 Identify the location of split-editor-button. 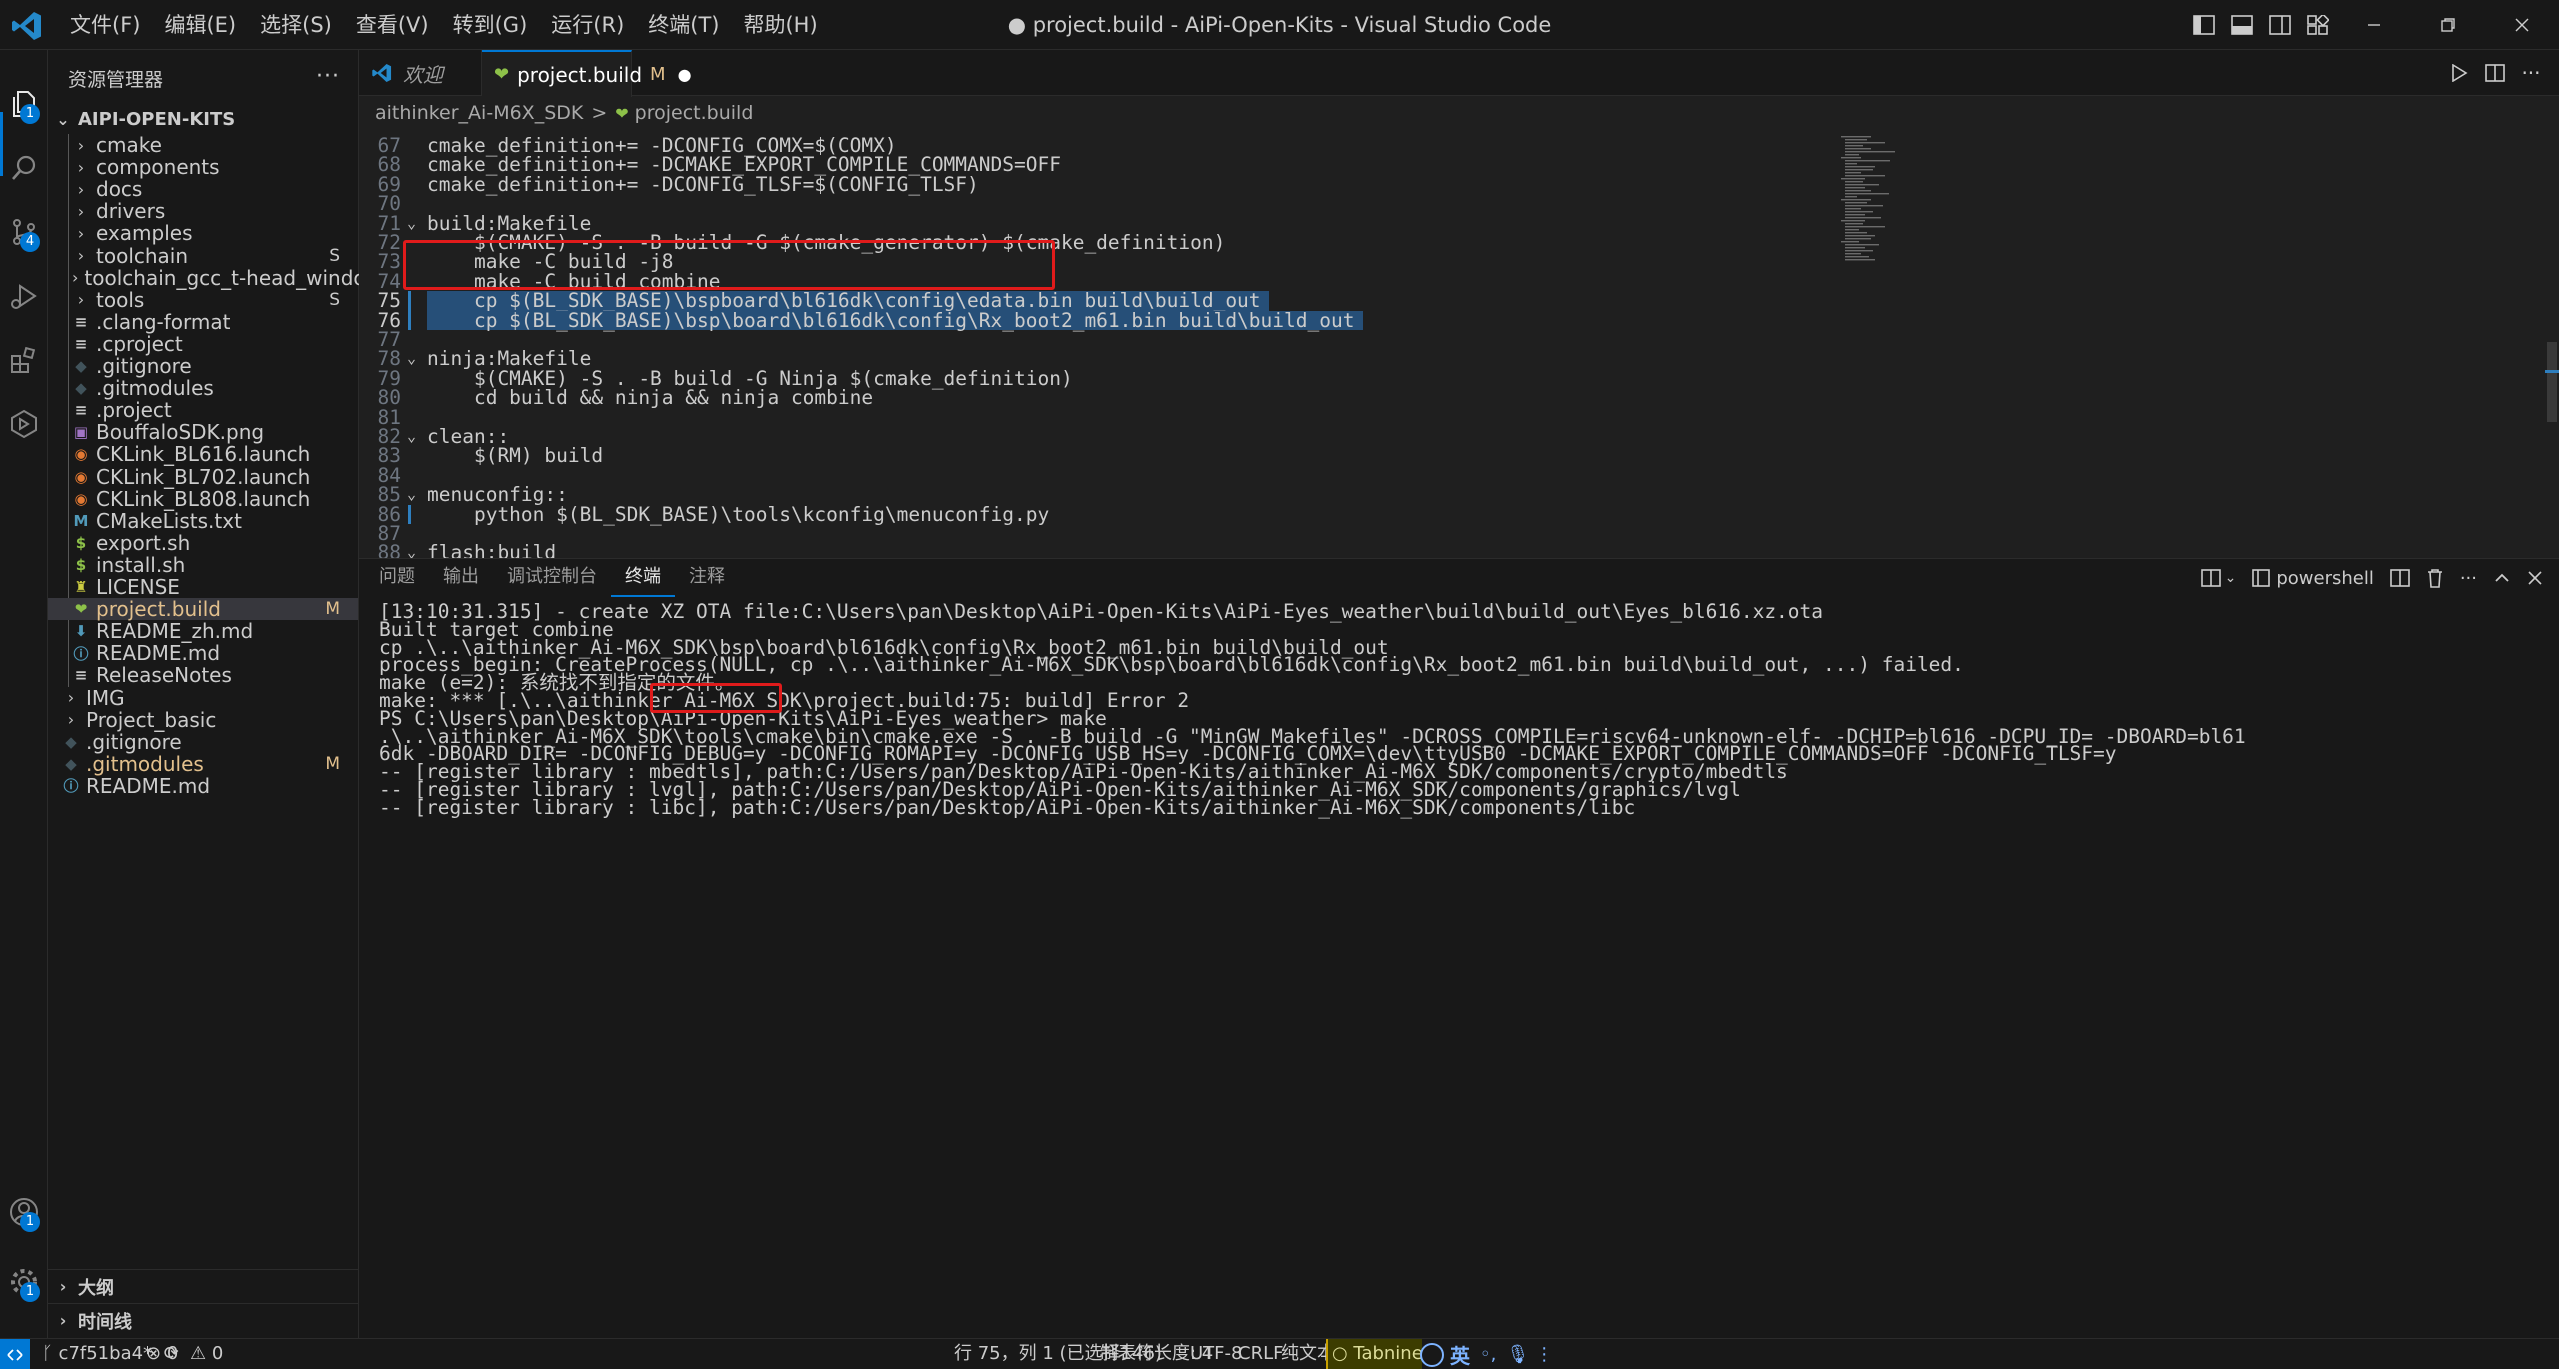
(2495, 73).